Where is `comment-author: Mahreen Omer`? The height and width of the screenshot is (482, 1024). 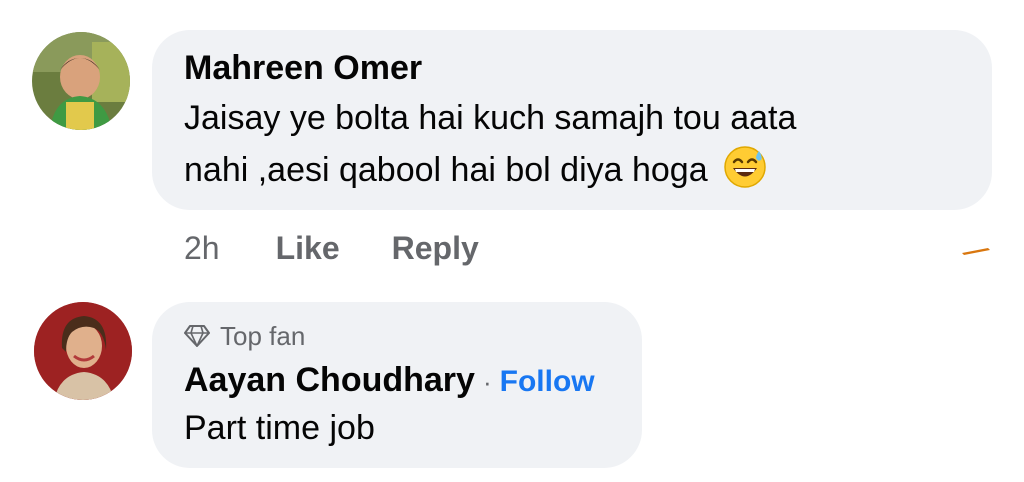 comment-author: Mahreen Omer is located at coordinates (572, 68).